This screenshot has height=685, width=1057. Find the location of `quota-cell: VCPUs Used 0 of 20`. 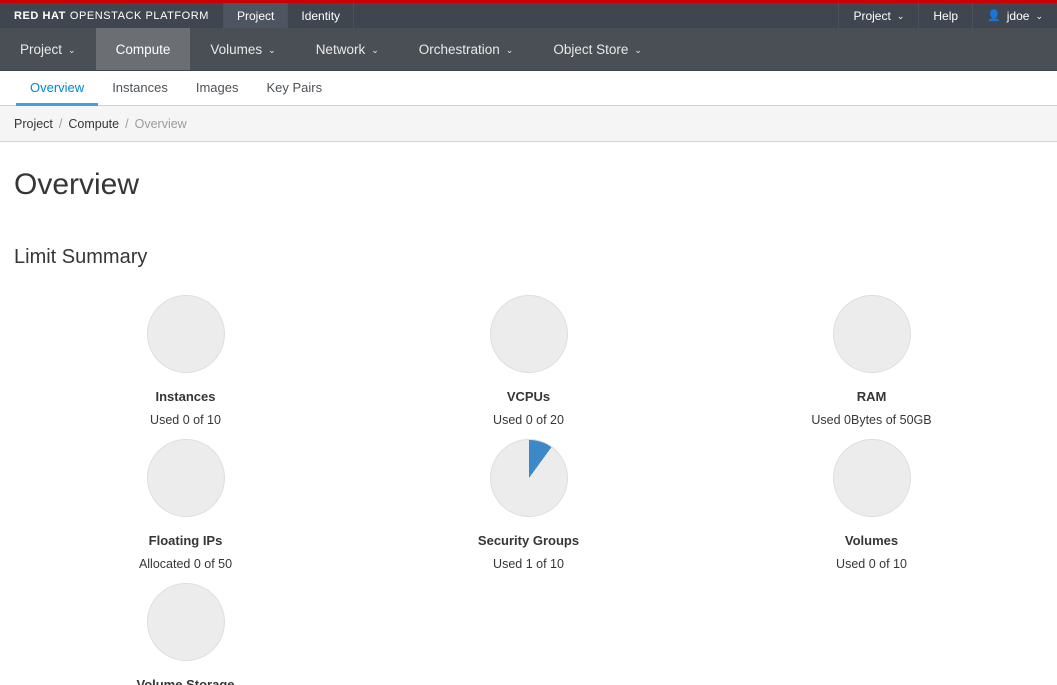

quota-cell: VCPUs Used 0 of 20 is located at coordinates (528, 355).